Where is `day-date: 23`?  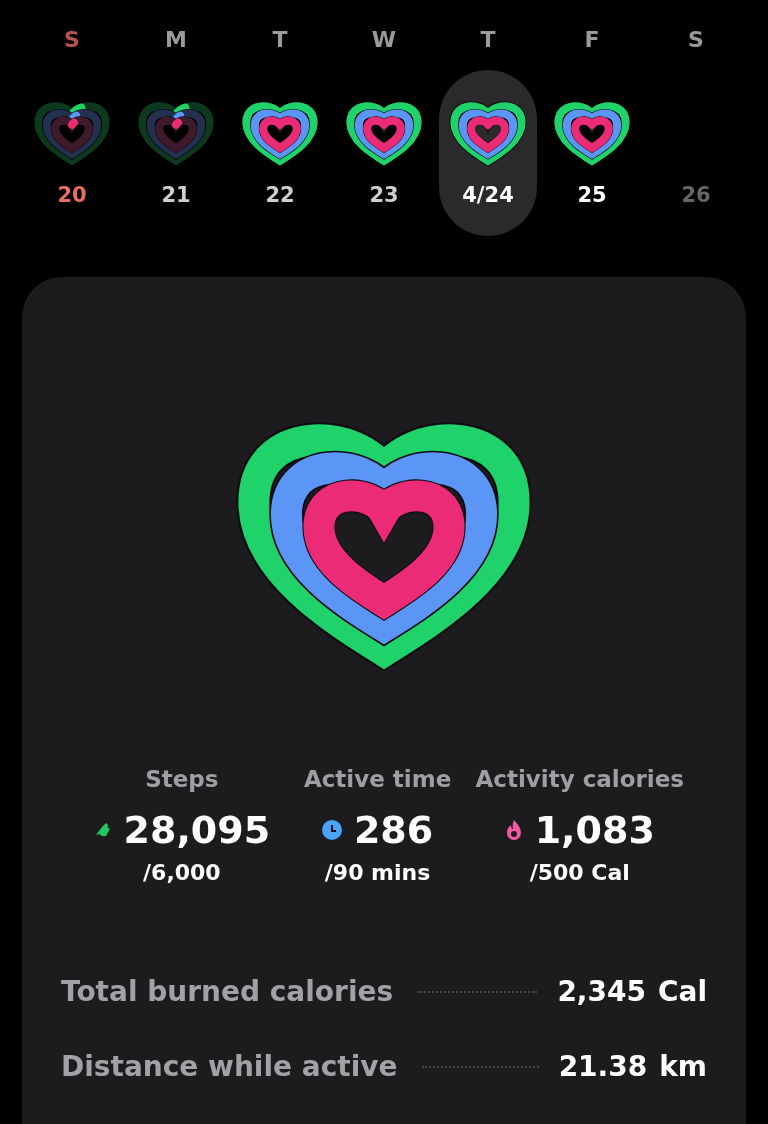
day-date: 23 is located at coordinates (384, 195).